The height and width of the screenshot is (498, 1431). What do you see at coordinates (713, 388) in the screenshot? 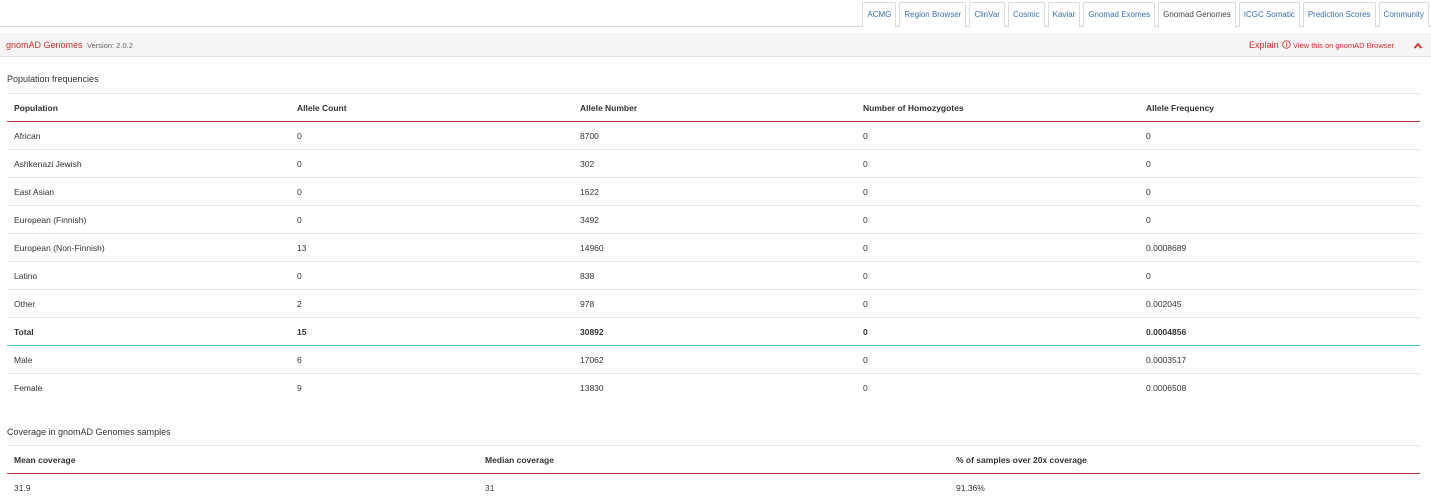
I see `table-row: Female 9 13830 0 0.0006508` at bounding box center [713, 388].